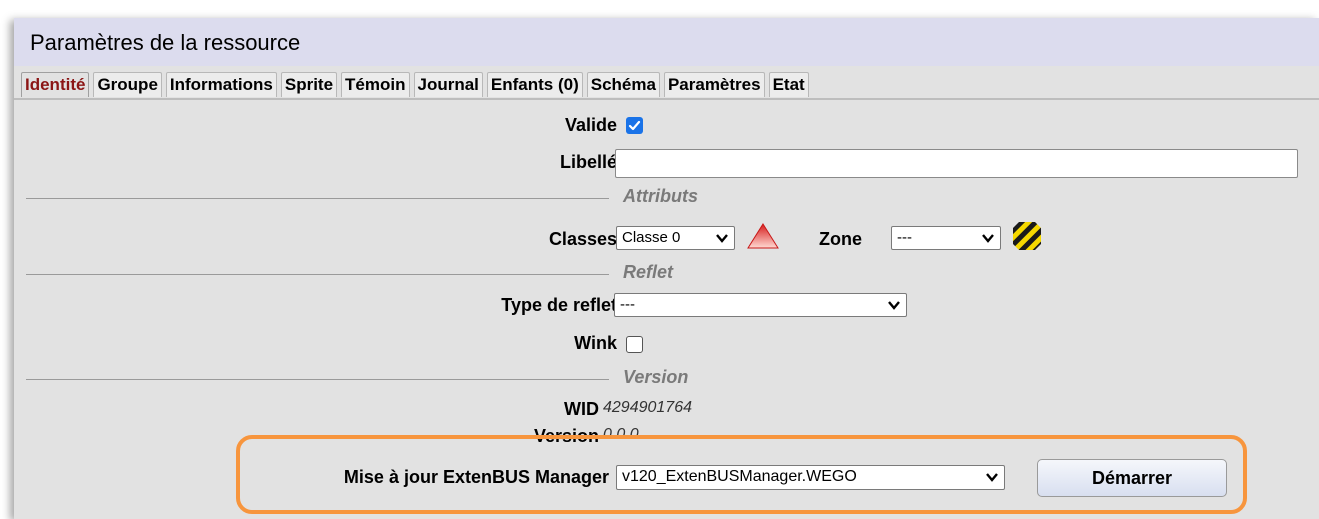 Image resolution: width=1319 pixels, height=519 pixels. I want to click on zone-select-value: ---, so click(904, 237).